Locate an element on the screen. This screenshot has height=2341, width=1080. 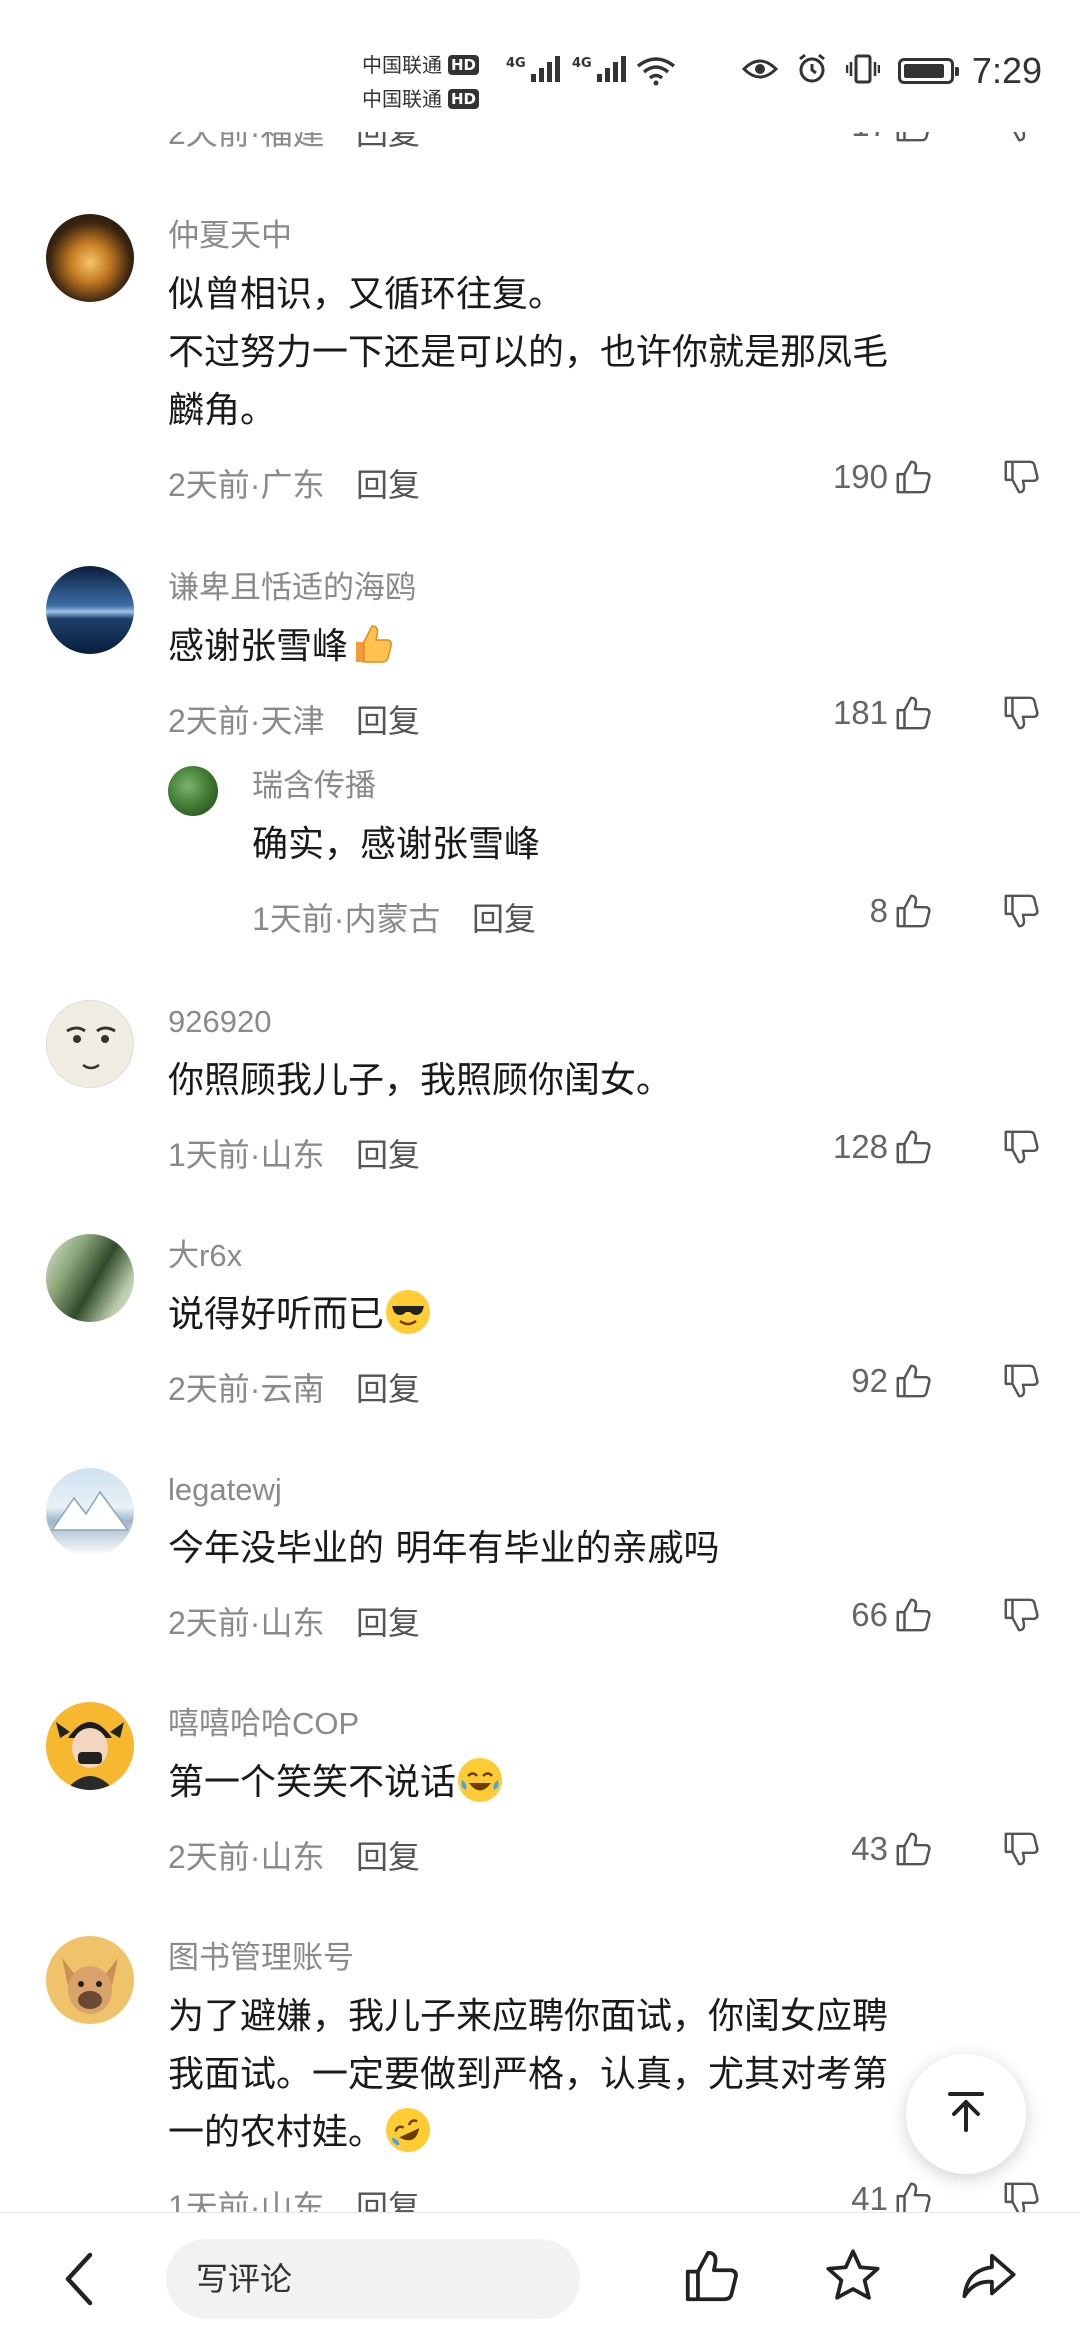
status-bar: 中国联通 HD 中国联通 HD 4G 4G 7:29 is located at coordinates (540, 66).